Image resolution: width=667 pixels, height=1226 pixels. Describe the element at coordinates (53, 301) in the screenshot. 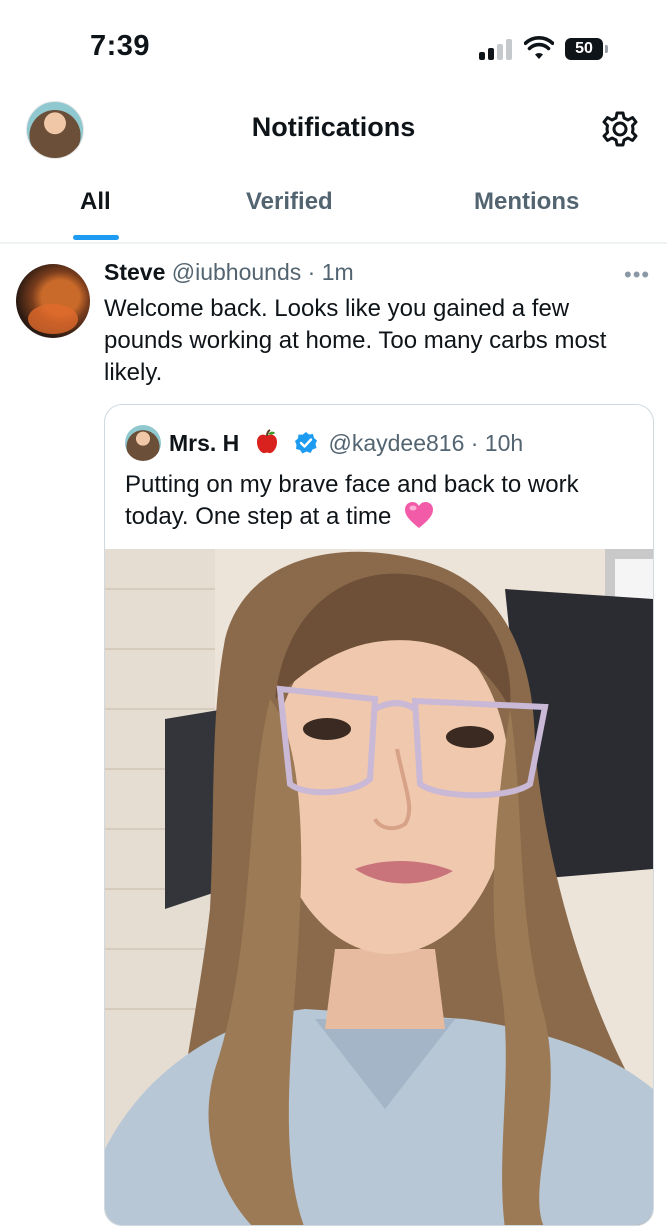

I see `author-avatar` at that location.